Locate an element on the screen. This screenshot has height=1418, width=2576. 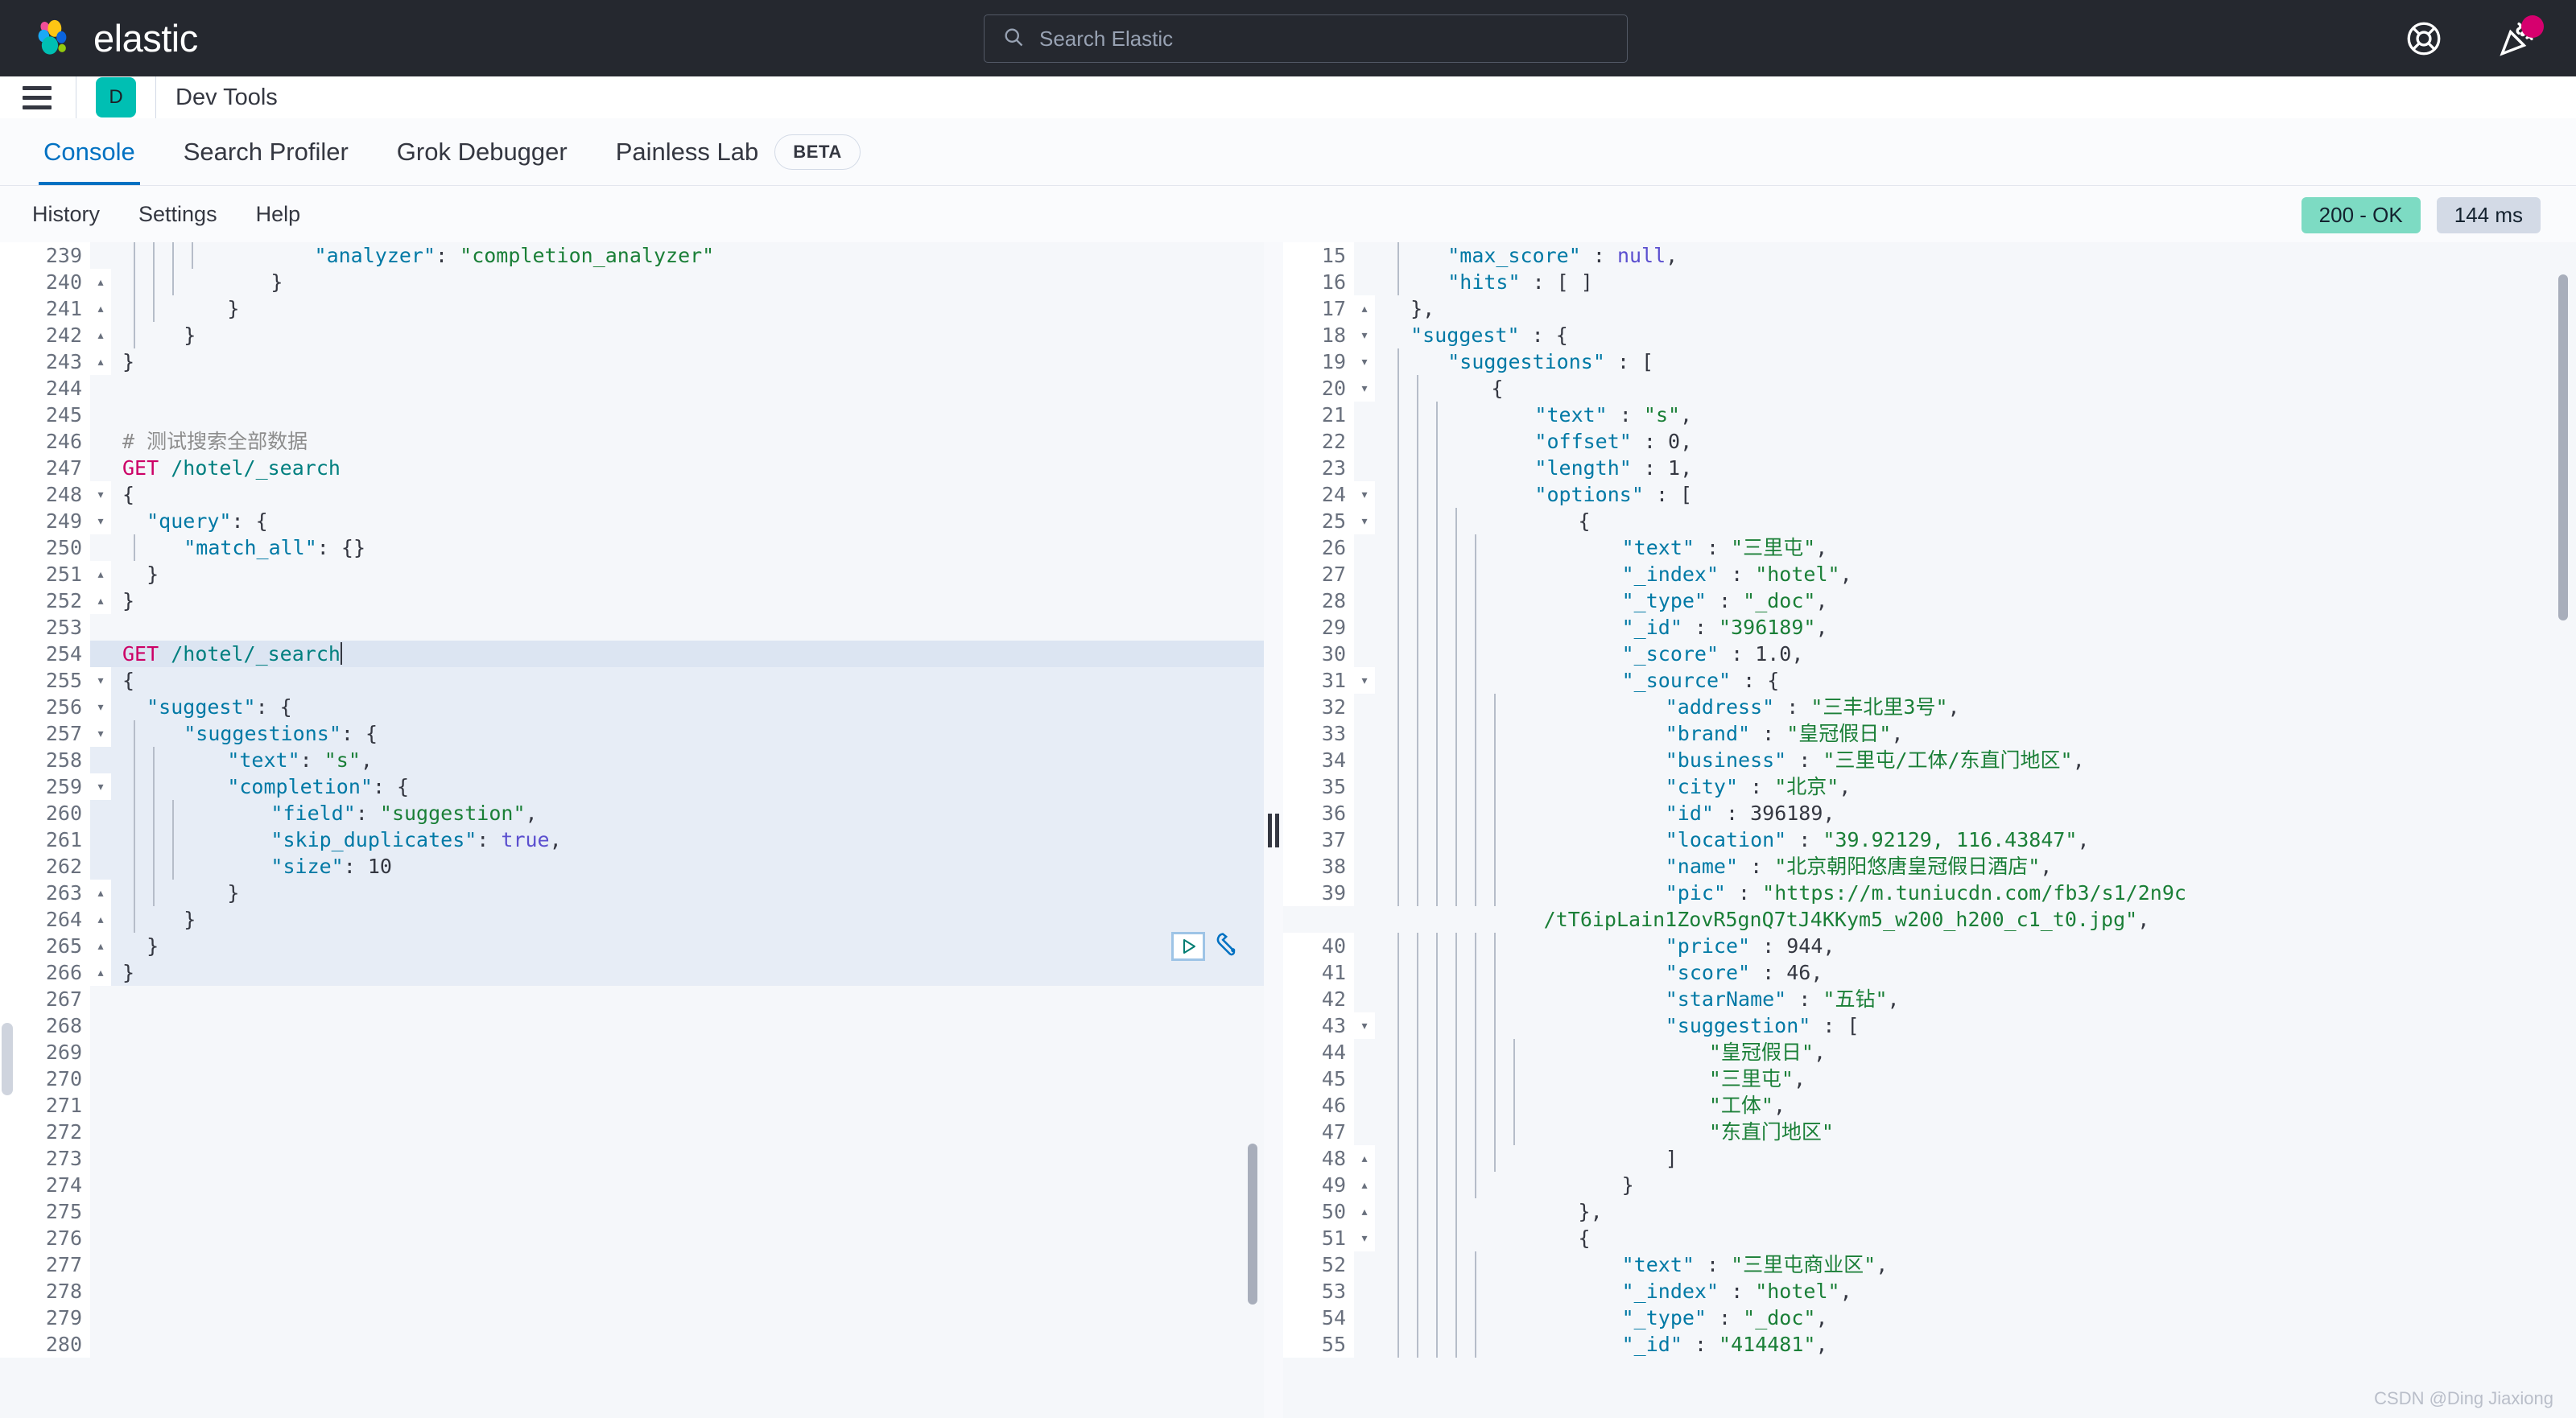
help-button: Help is located at coordinates (278, 214).